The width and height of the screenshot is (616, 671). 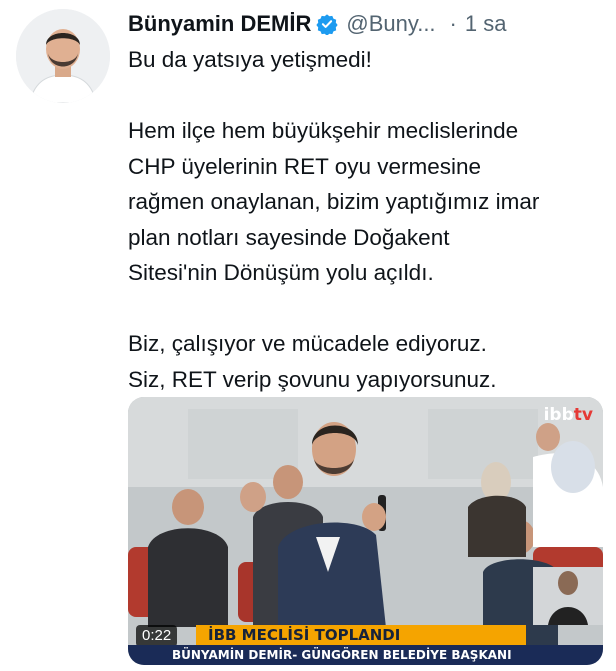 I want to click on lower-third-headline: İBB MECLİSİ TOPLANDI, so click(x=361, y=635).